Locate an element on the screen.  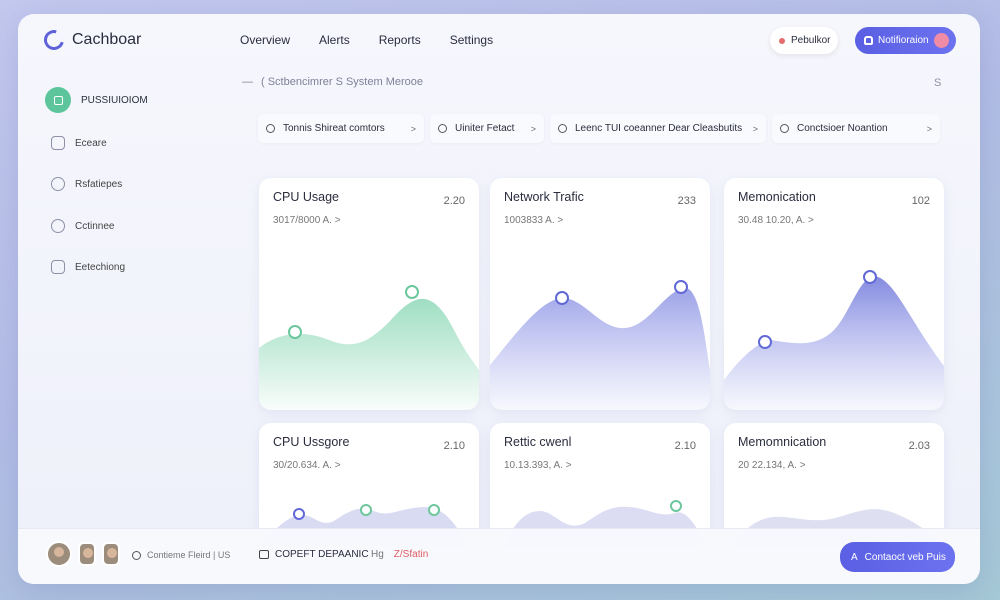
breadcrumb-text: ( Sctbencimrer S System Merooe is located at coordinates (342, 82).